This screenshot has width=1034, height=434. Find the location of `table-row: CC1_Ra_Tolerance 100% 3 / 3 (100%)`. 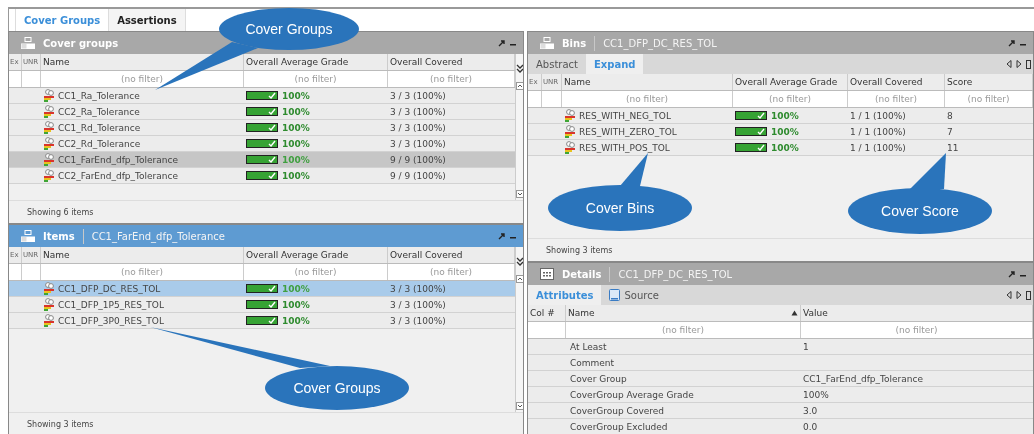

table-row: CC1_Ra_Tolerance 100% 3 / 3 (100%) is located at coordinates (262, 96).